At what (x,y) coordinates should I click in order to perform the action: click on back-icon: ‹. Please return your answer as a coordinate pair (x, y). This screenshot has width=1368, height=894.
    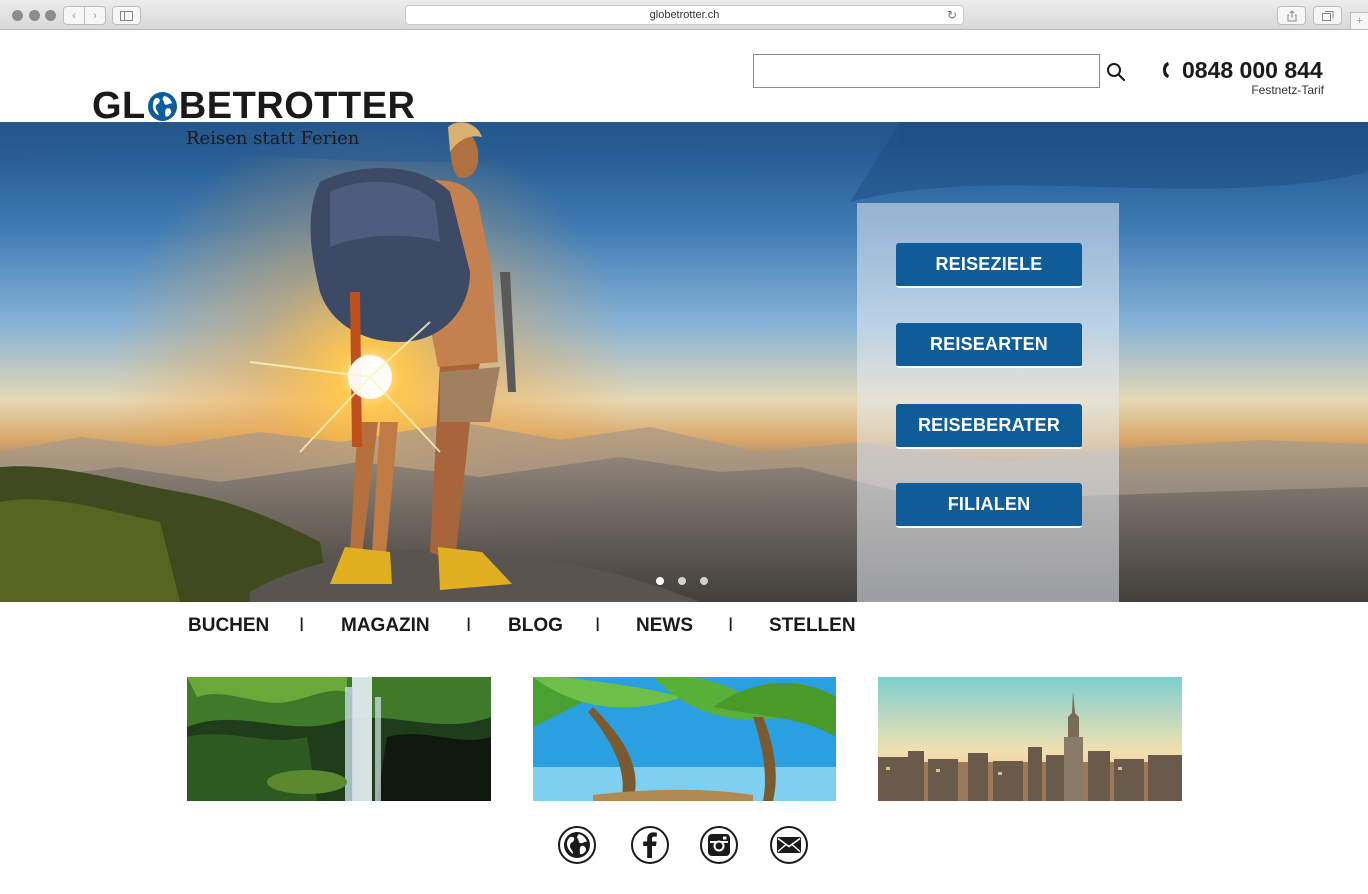
    Looking at the image, I should click on (74, 15).